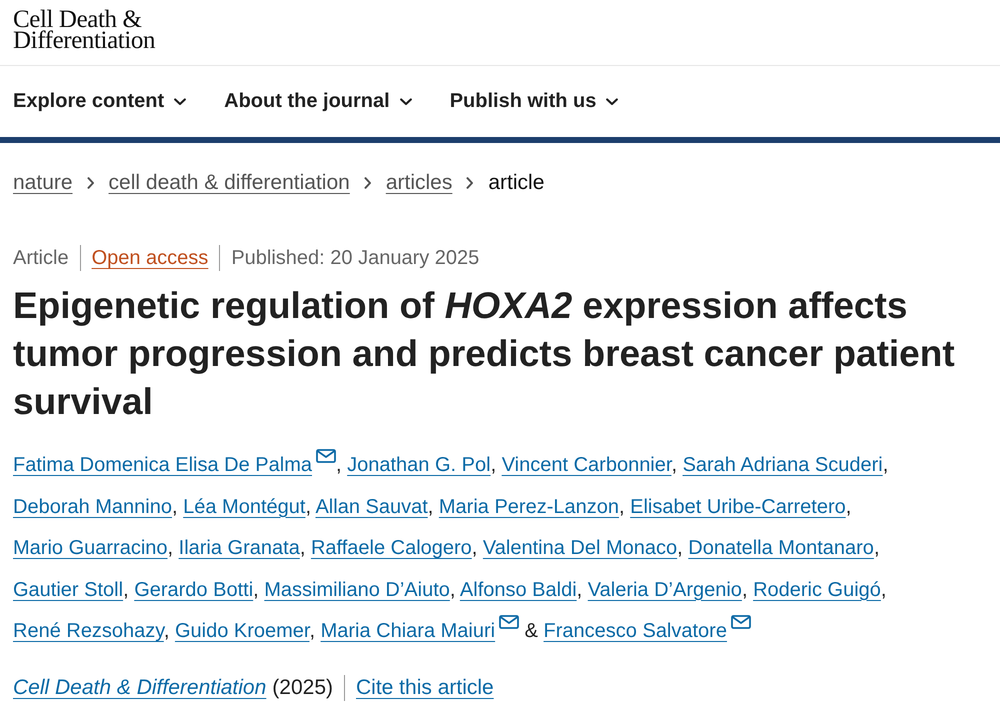 The height and width of the screenshot is (709, 1000). Describe the element at coordinates (781, 548) in the screenshot. I see `author-link: Donatella Montanaro` at that location.